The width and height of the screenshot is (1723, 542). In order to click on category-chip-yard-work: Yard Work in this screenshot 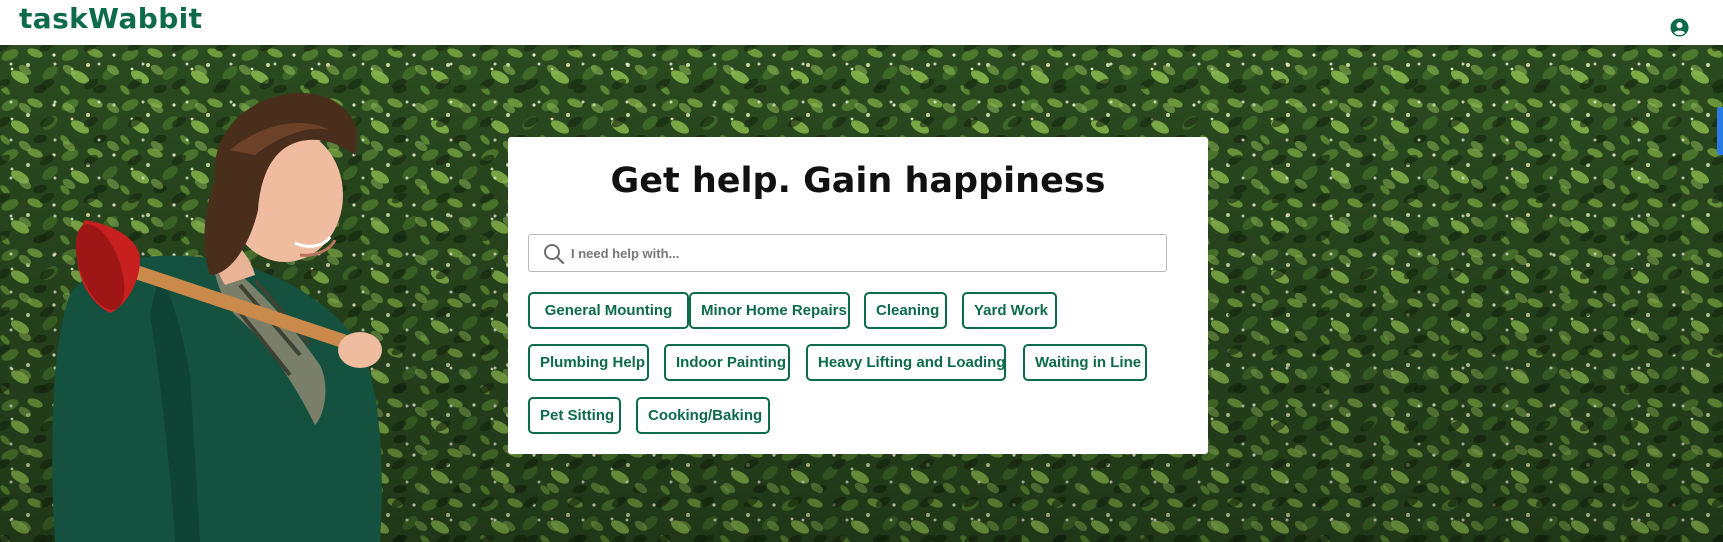, I will do `click(1009, 310)`.